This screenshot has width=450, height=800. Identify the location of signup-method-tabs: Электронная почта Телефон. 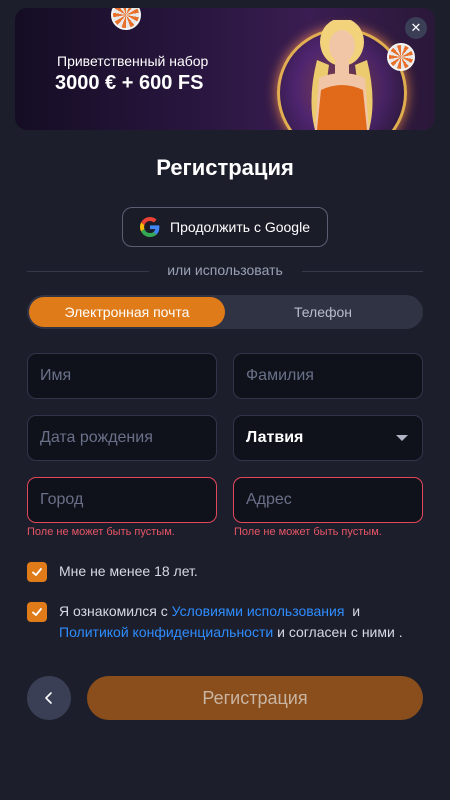
(225, 312).